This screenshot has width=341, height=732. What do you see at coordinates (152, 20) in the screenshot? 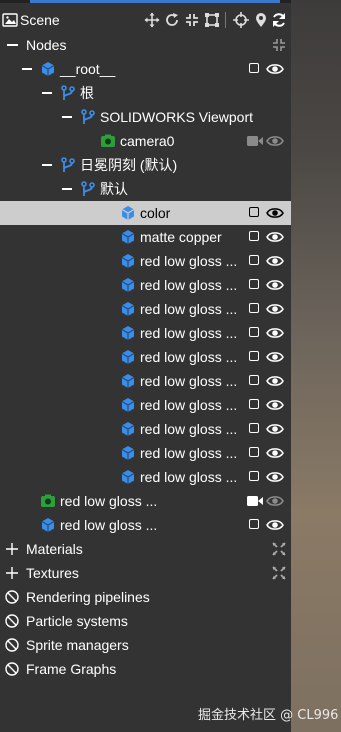
I see `move-icon` at bounding box center [152, 20].